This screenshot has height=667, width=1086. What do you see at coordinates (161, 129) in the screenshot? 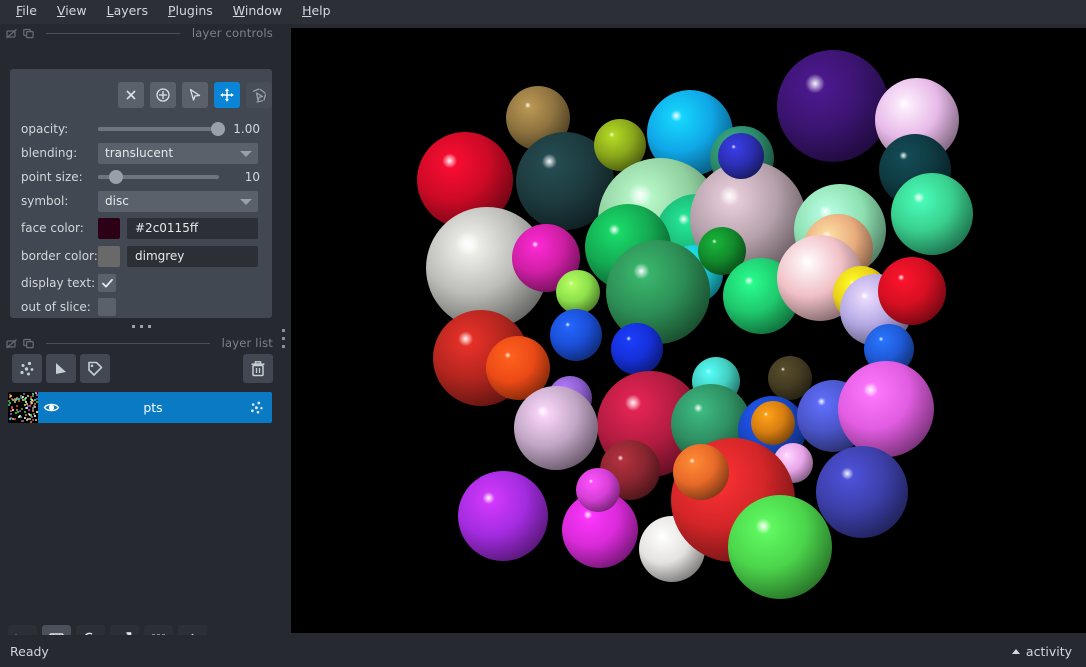
I see `opacity-slider` at bounding box center [161, 129].